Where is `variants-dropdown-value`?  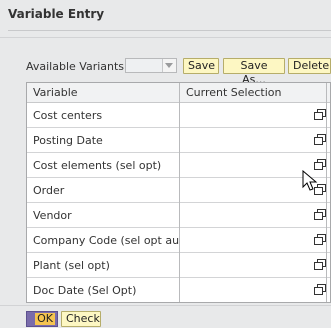 variants-dropdown-value is located at coordinates (144, 65).